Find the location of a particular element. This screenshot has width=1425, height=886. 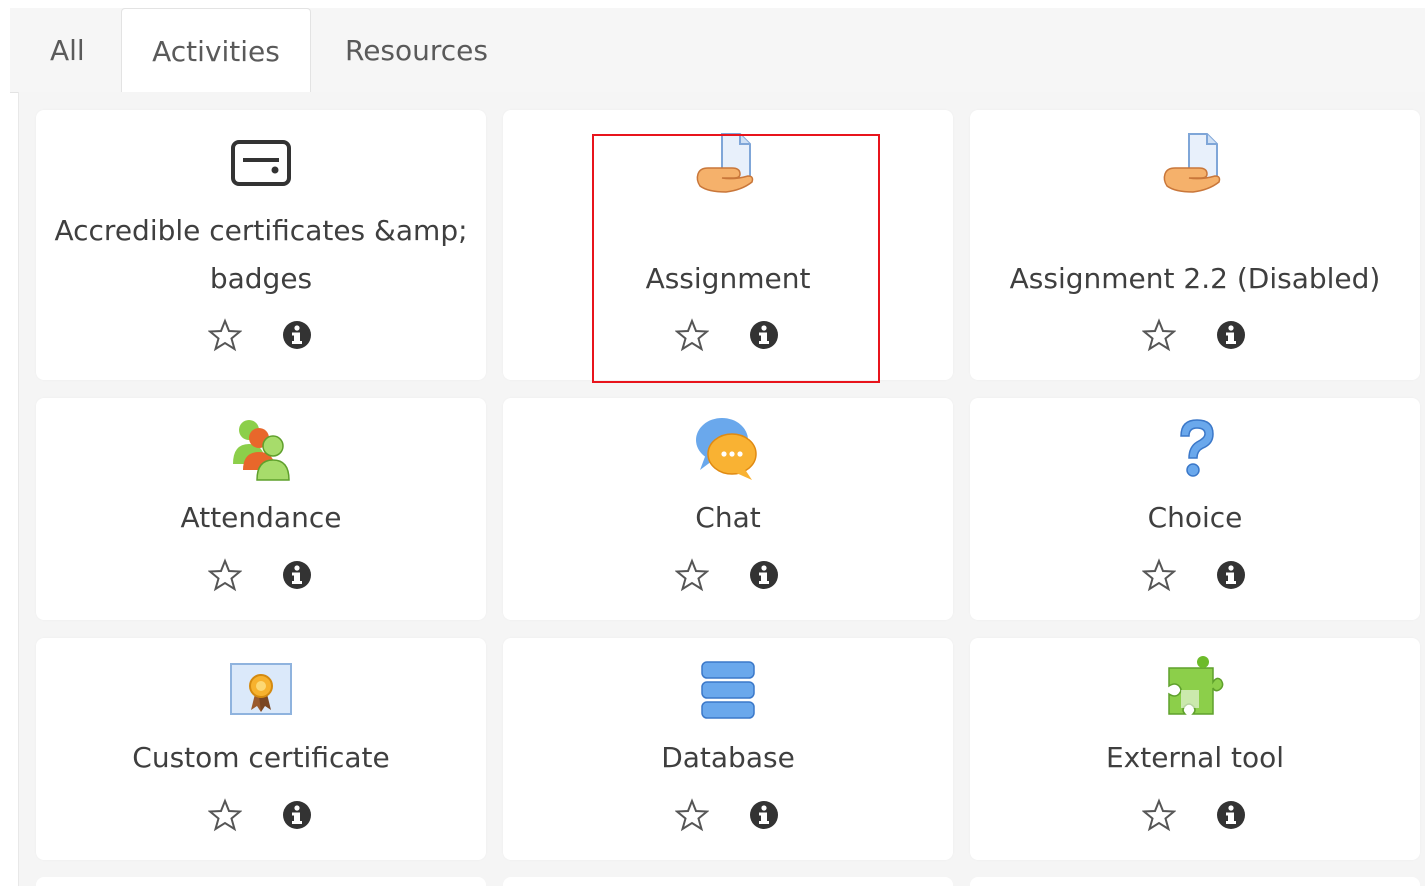

tab-activities: Activities is located at coordinates (216, 51).